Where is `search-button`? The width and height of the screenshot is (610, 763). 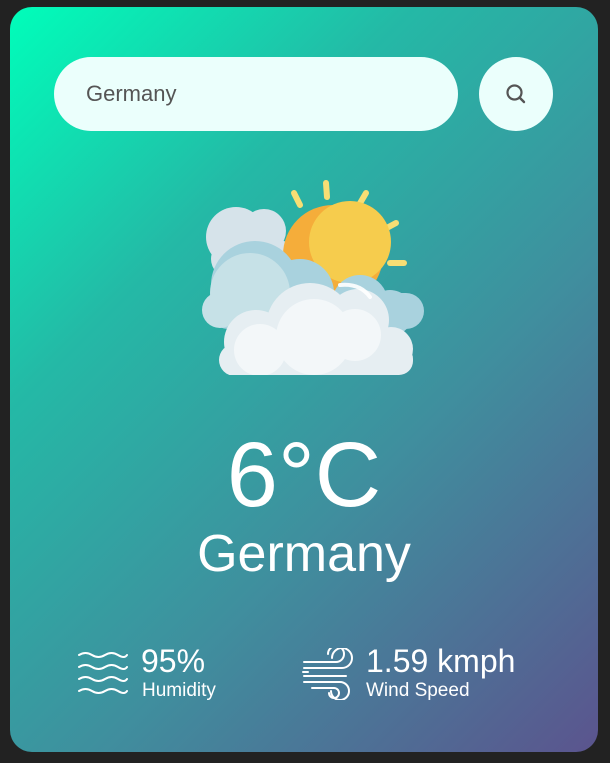 search-button is located at coordinates (516, 94).